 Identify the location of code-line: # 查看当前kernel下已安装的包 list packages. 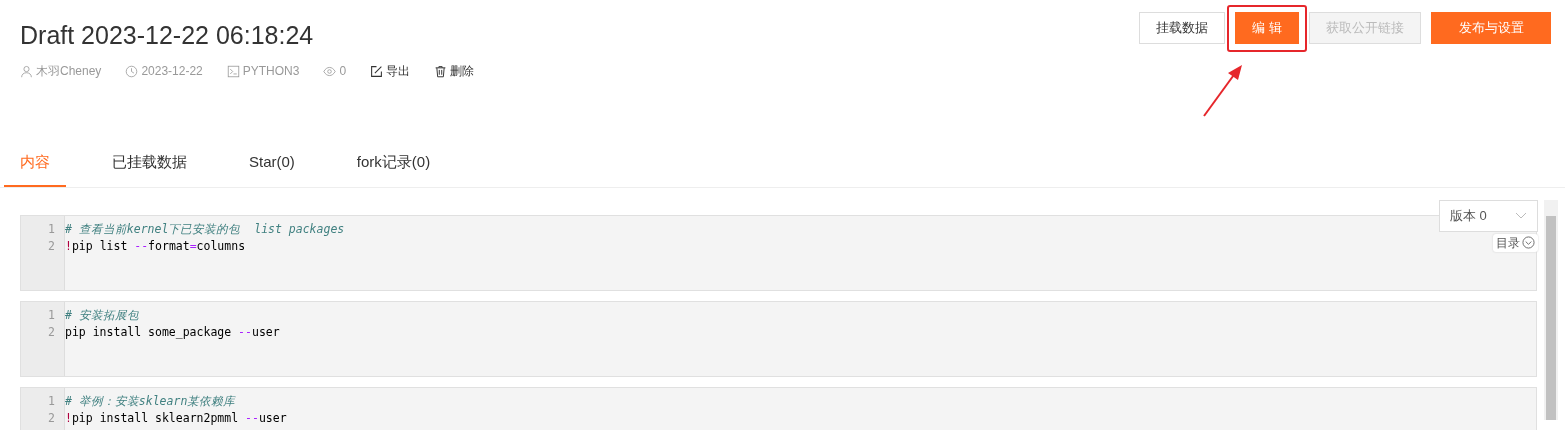
(205, 229).